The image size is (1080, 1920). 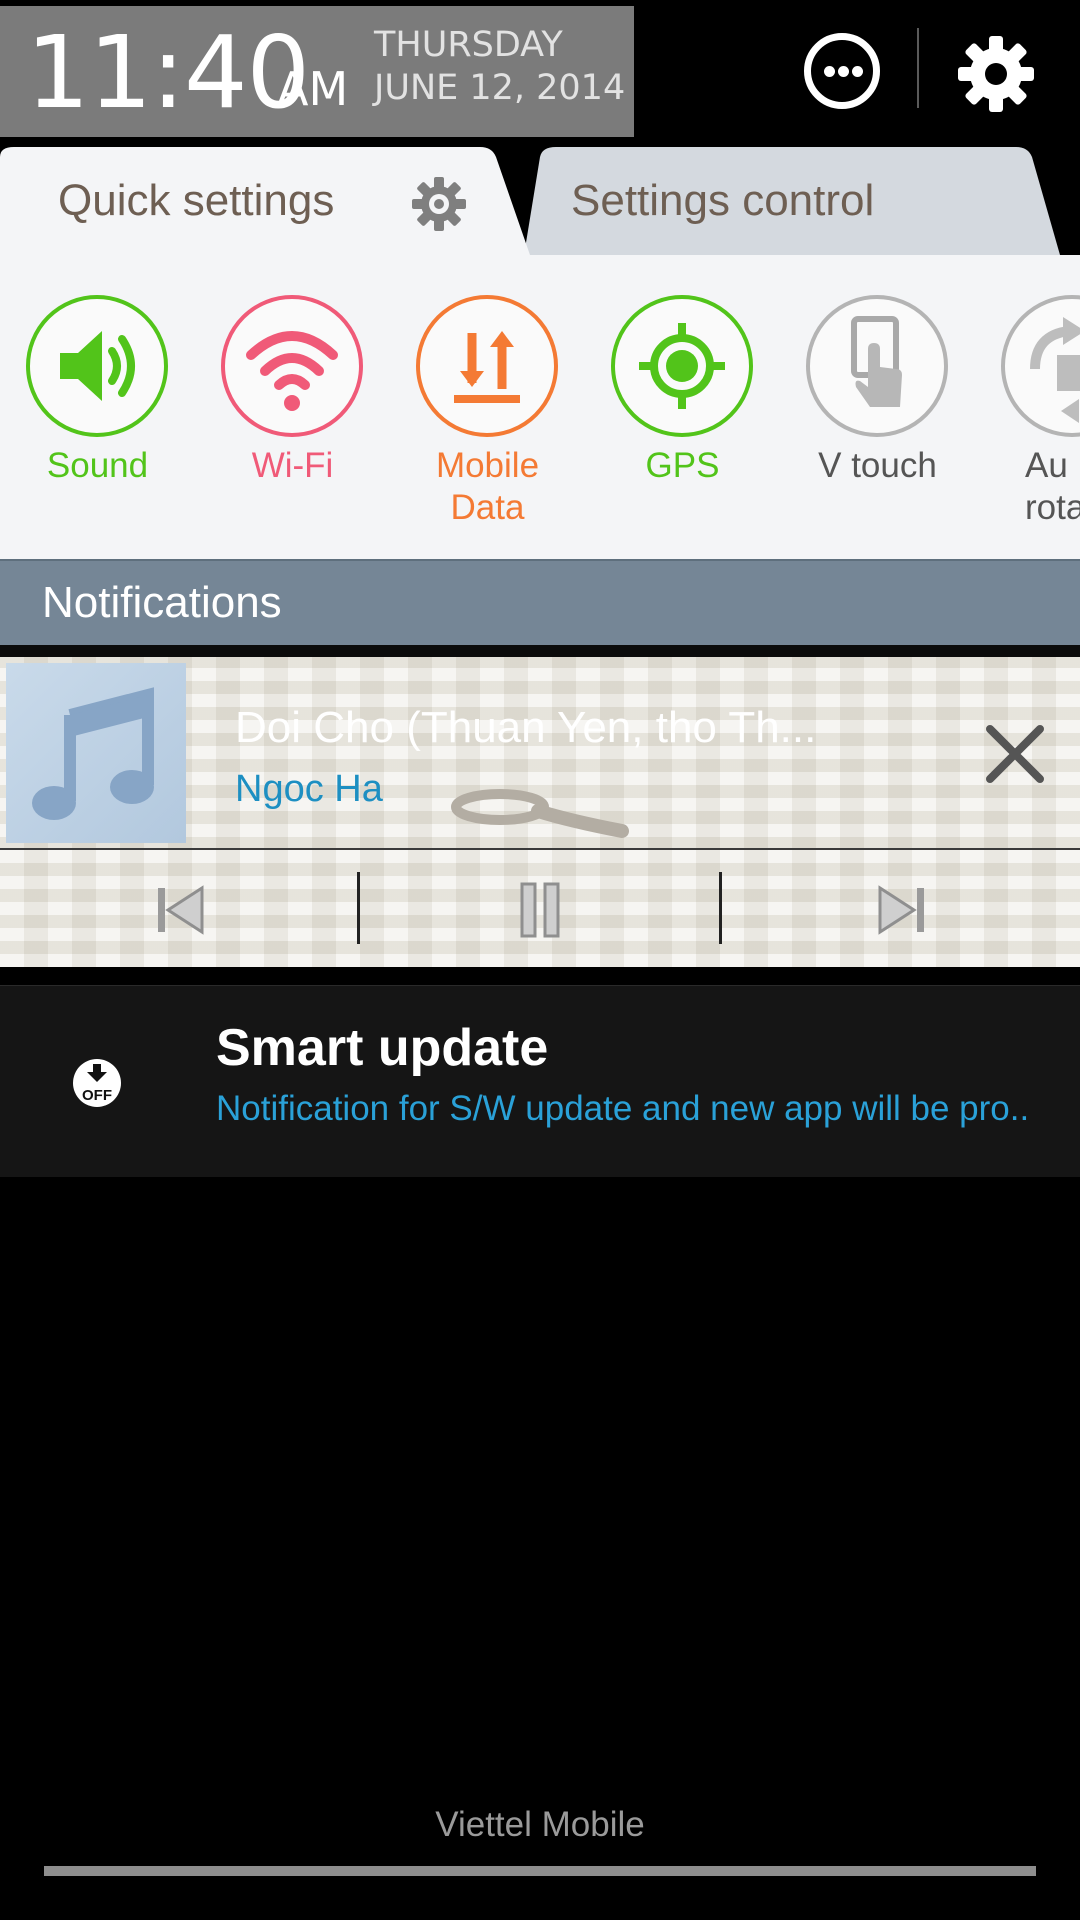 I want to click on smart-update-title: Smart update, so click(x=382, y=1048).